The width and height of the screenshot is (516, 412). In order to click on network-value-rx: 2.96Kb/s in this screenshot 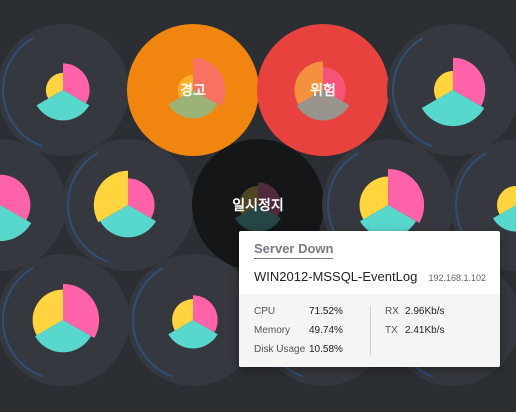, I will do `click(425, 311)`.